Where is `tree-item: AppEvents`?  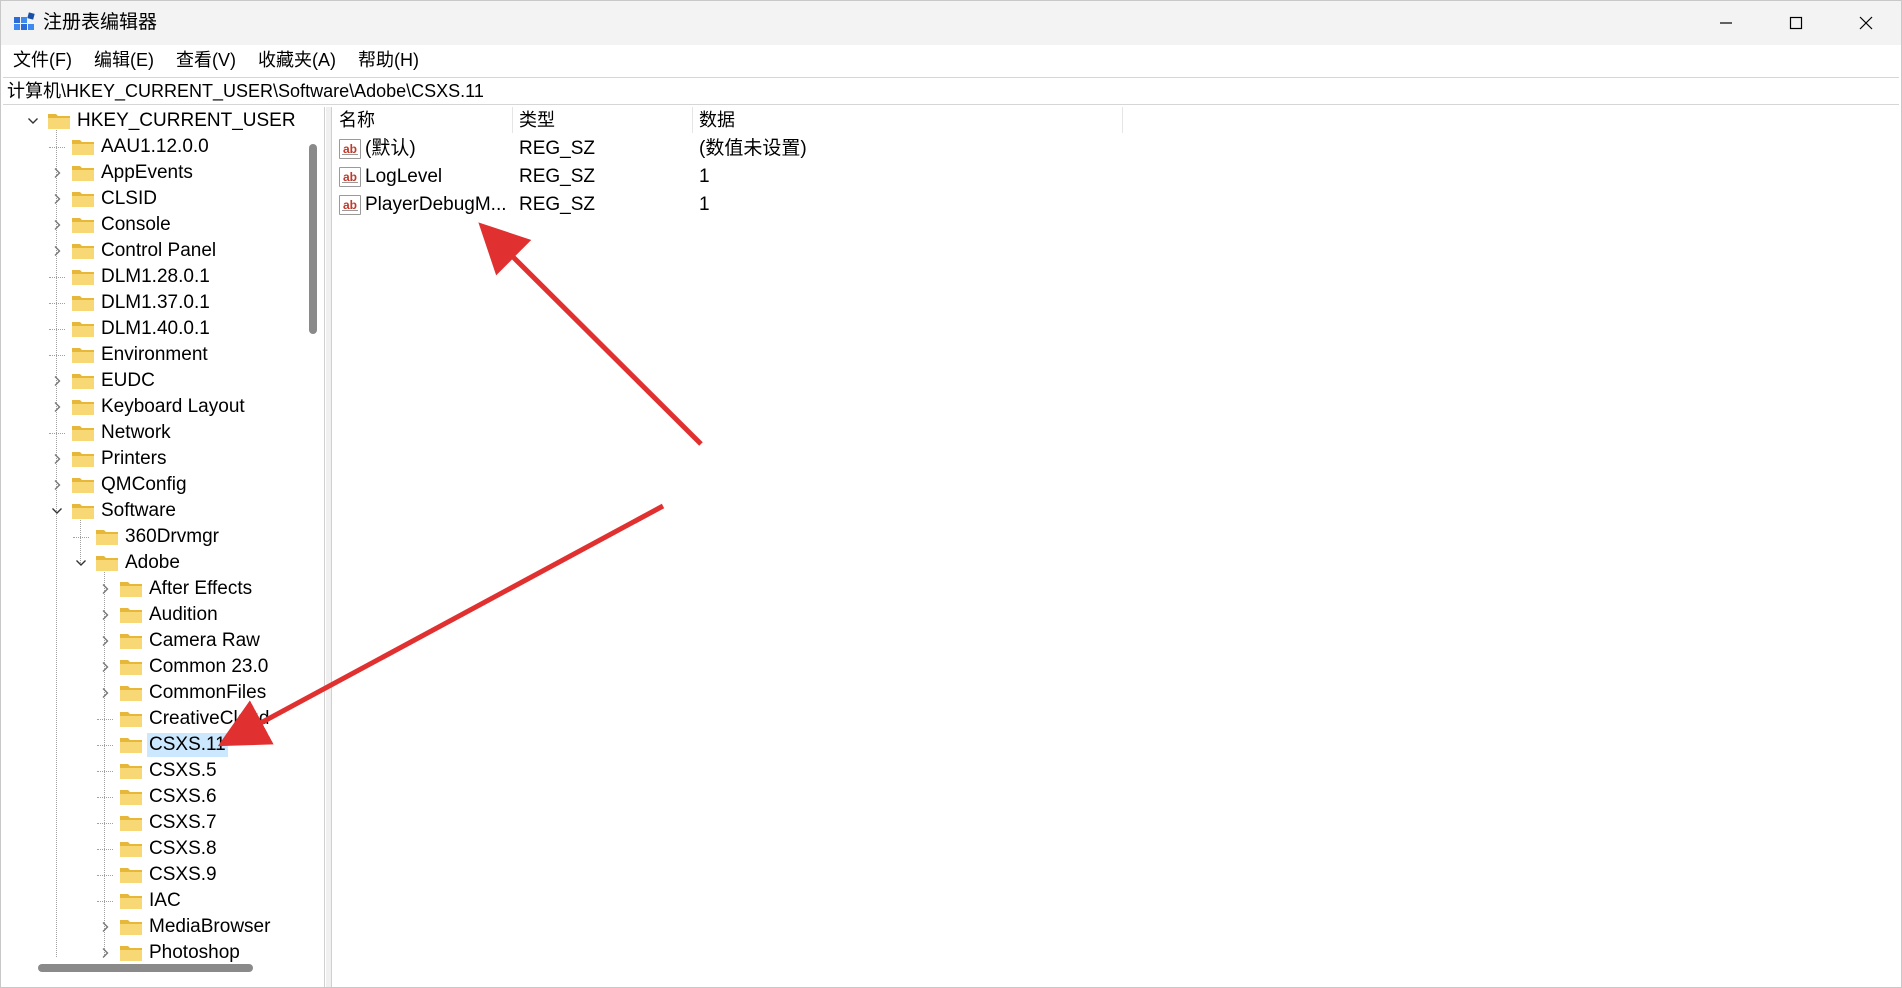 tree-item: AppEvents is located at coordinates (122, 173).